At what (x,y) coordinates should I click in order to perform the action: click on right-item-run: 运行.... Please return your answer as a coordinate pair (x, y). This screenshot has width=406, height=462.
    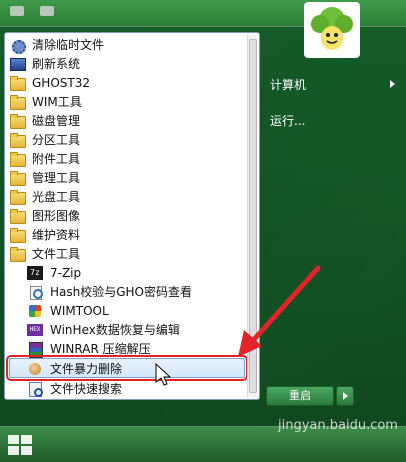
    Looking at the image, I should click on (287, 120).